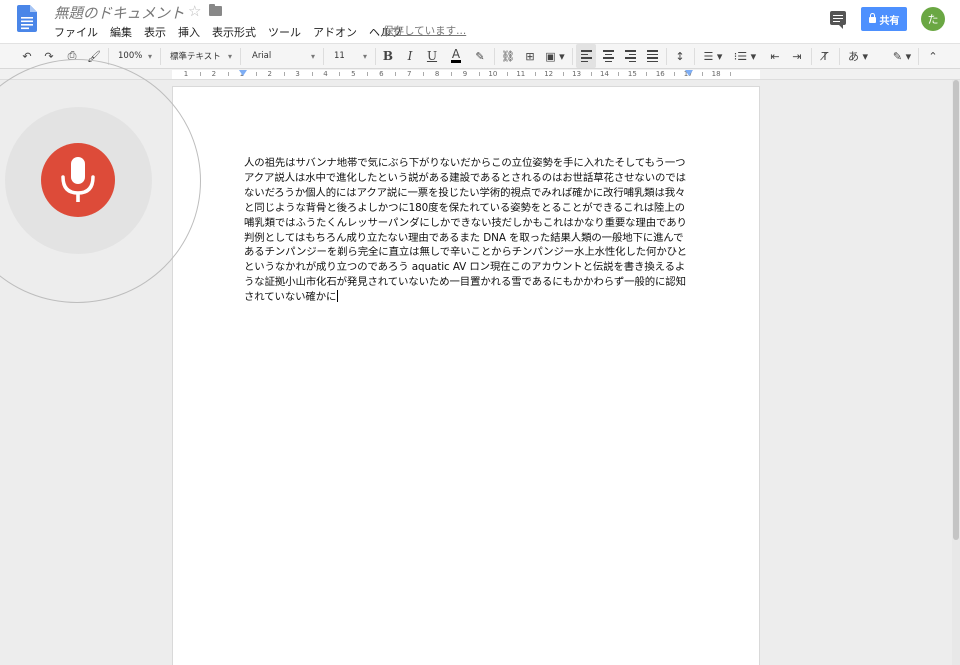 Image resolution: width=960 pixels, height=665 pixels. Describe the element at coordinates (632, 74) in the screenshot. I see `ruler-label: 15` at that location.